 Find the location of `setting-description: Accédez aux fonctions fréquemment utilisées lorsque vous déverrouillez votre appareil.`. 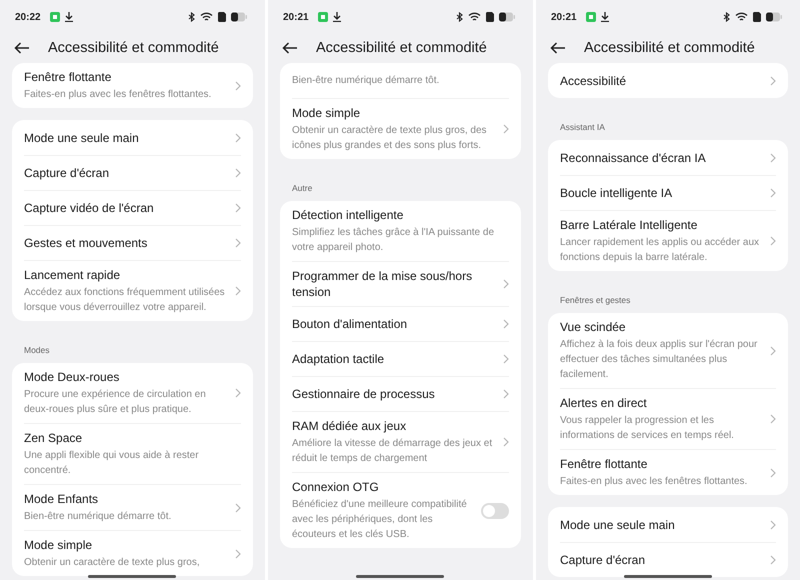

setting-description: Accédez aux fonctions fréquemment utilisées lorsque vous déverrouillez votre appareil. is located at coordinates (125, 300).